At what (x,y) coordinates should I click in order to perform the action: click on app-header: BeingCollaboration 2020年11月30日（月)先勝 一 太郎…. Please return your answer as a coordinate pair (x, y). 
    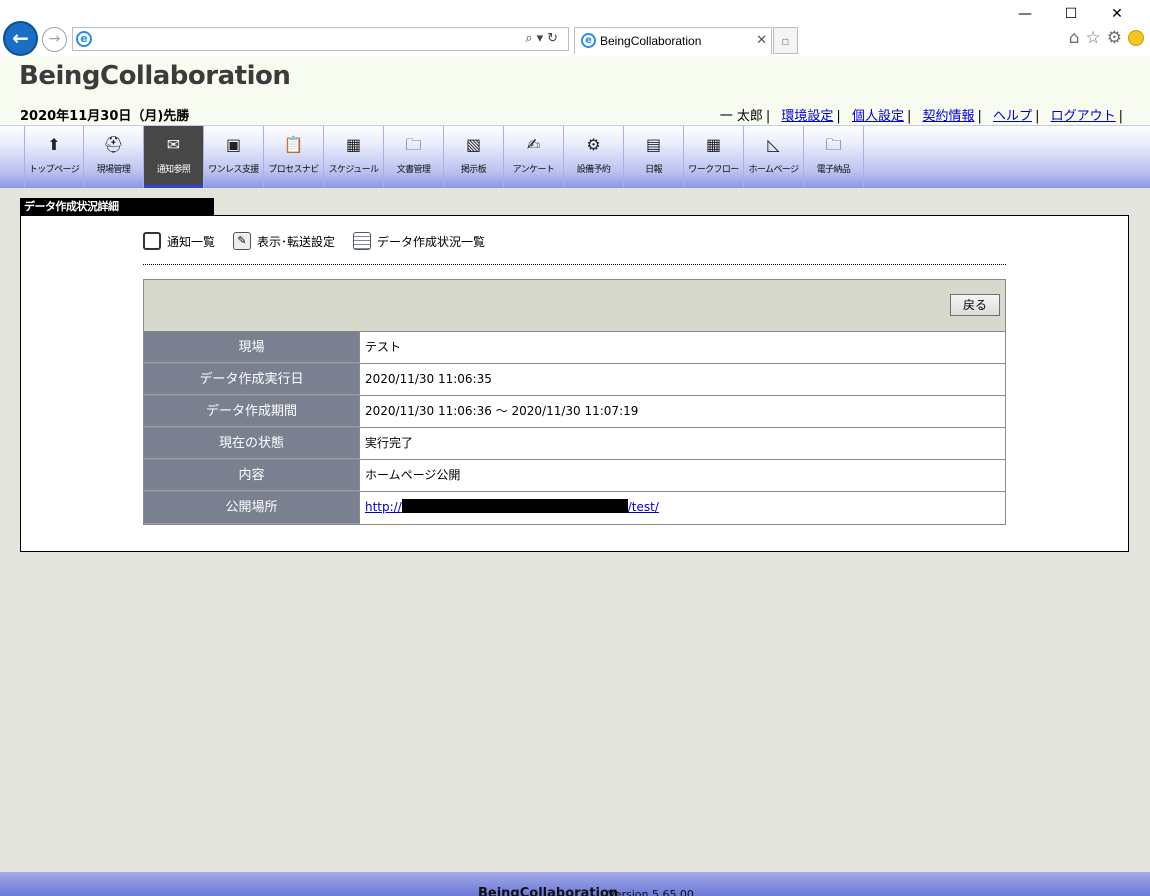
    Looking at the image, I should click on (575, 90).